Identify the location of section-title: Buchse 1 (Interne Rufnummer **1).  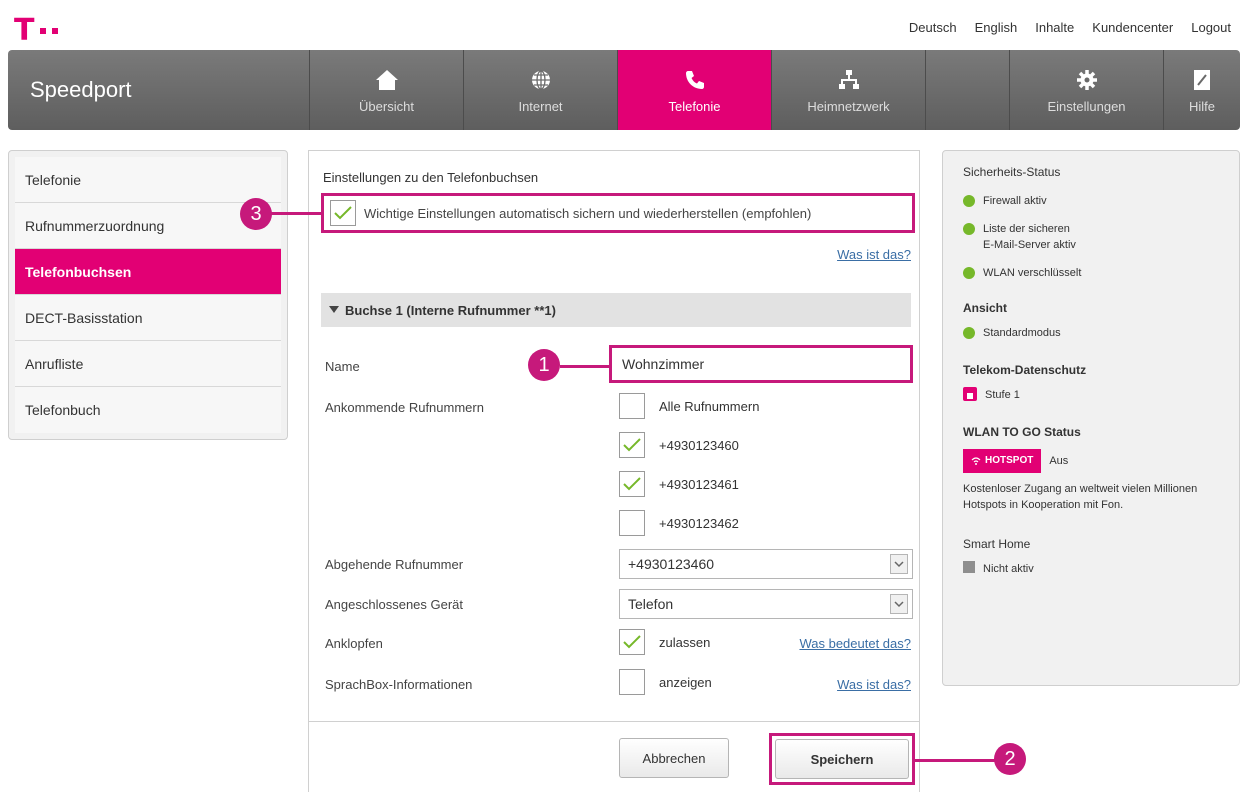
(450, 310).